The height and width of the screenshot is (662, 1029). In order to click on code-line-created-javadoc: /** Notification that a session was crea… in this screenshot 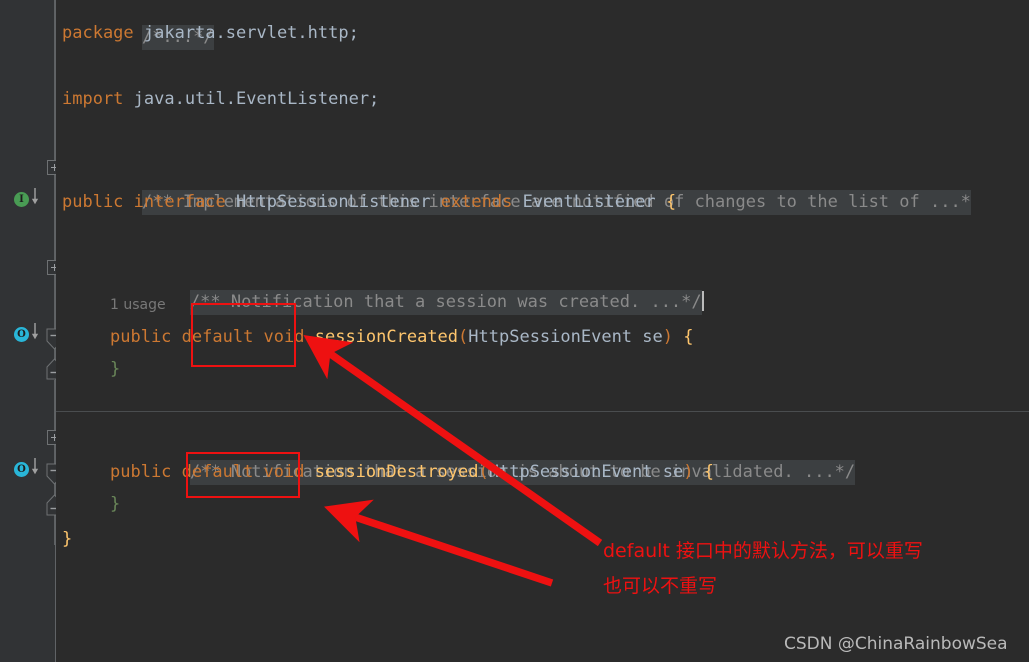, I will do `click(406, 282)`.